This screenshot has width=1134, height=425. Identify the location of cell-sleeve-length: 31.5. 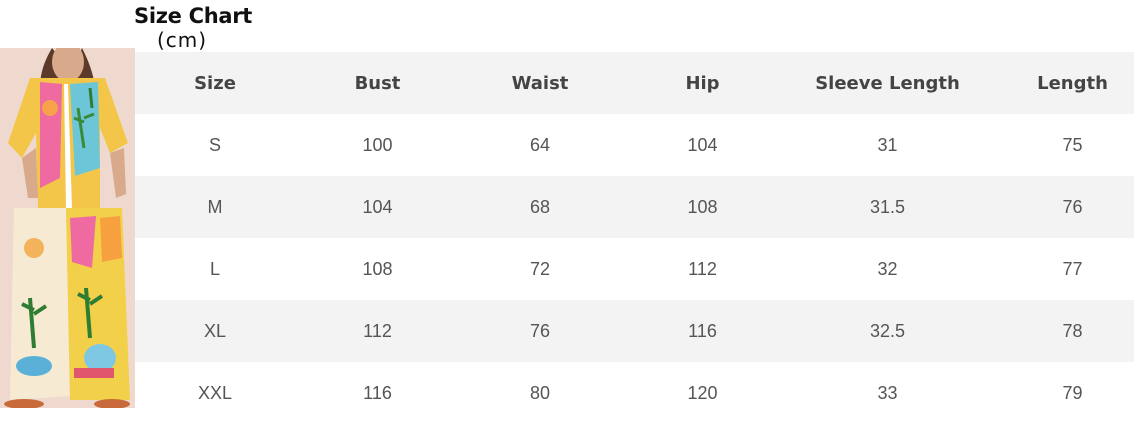
(887, 206).